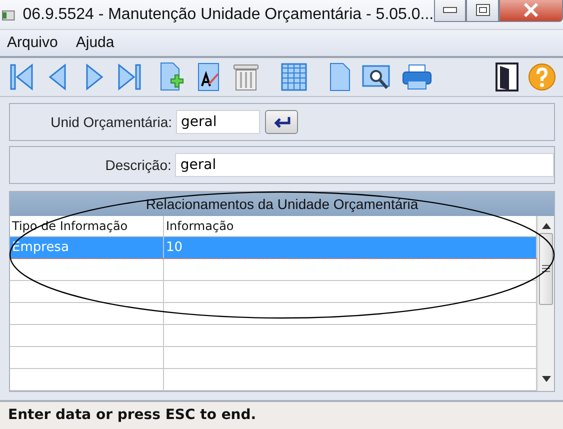 This screenshot has height=429, width=563. Describe the element at coordinates (21, 77) in the screenshot. I see `first-icon` at that location.